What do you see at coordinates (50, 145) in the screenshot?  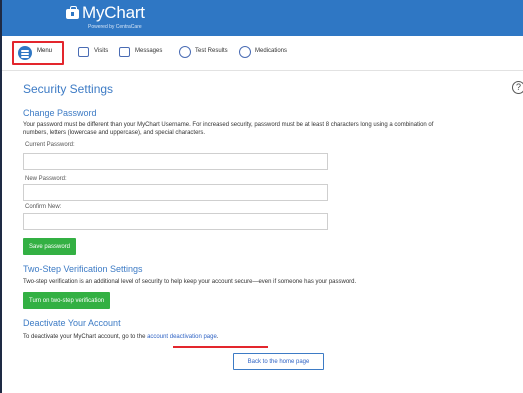 I see `current-password-label: Current Password:` at bounding box center [50, 145].